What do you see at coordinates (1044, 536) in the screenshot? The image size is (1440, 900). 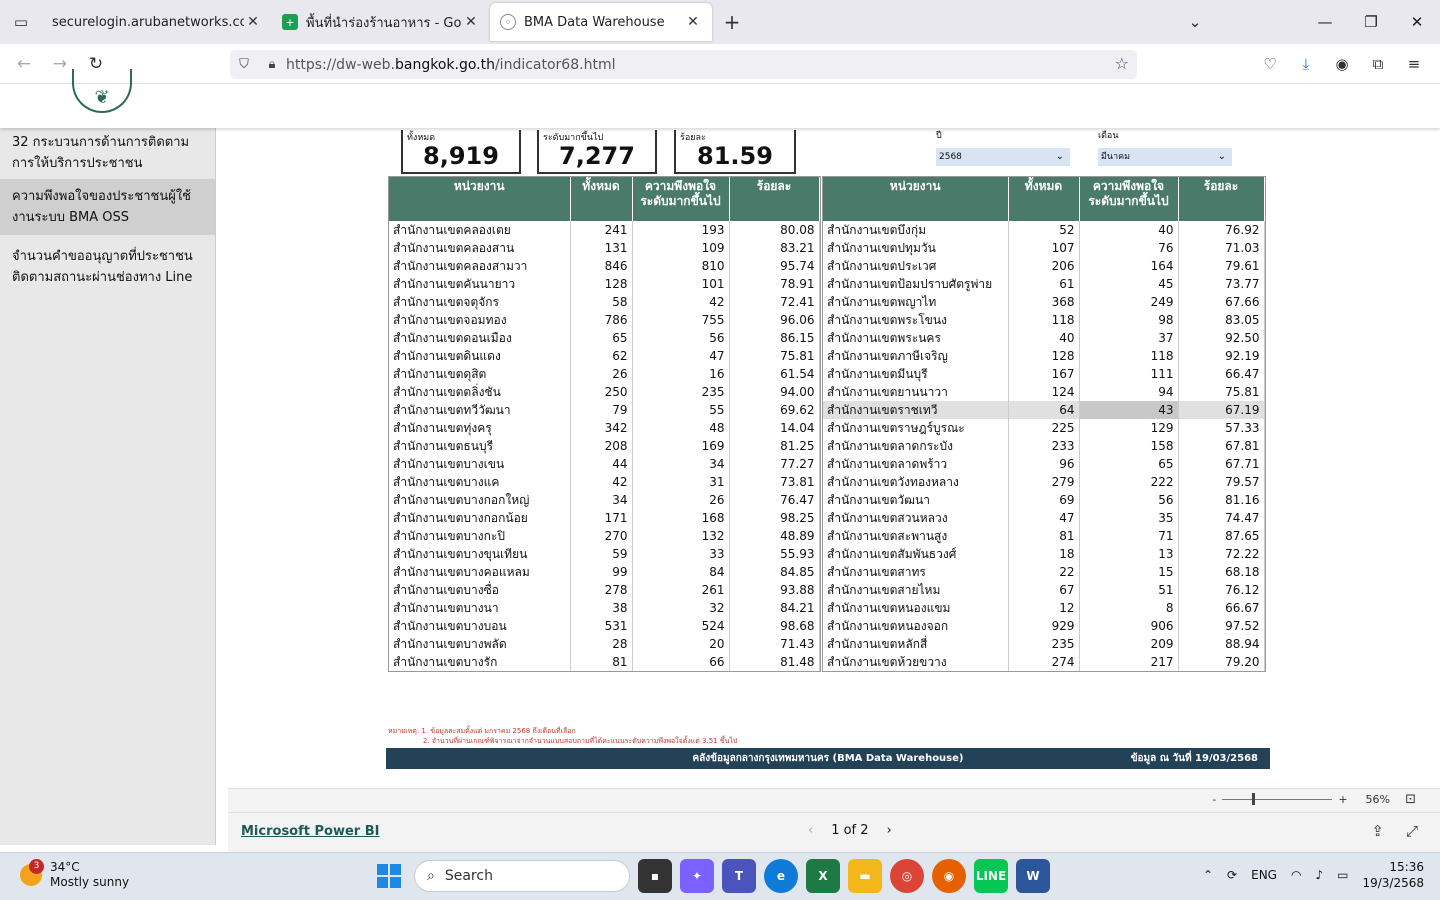 I see `table-row: สำนักงานเขตสะพานสูง 81 71 87.65` at bounding box center [1044, 536].